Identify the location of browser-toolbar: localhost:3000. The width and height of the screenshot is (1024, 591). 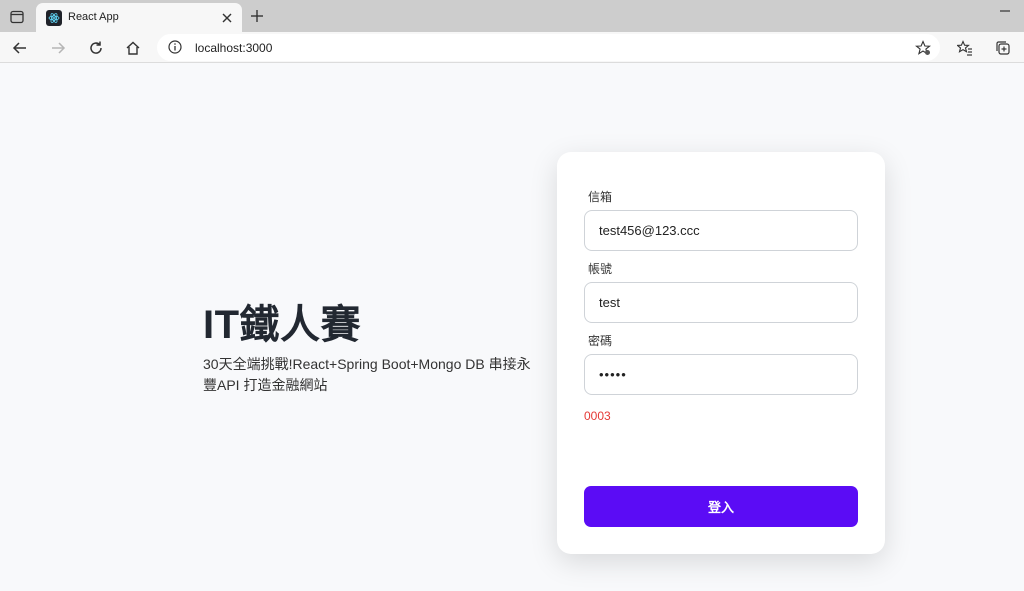
(512, 47).